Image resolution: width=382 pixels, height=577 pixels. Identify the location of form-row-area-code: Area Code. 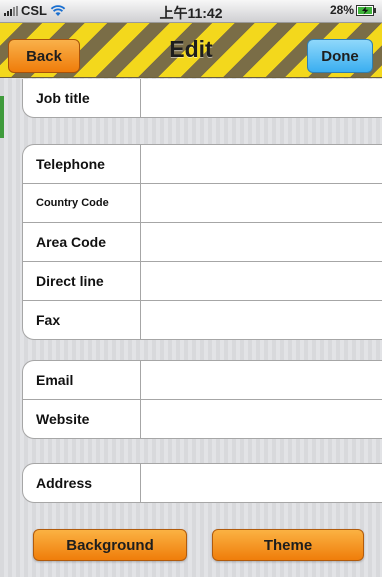
(202, 242).